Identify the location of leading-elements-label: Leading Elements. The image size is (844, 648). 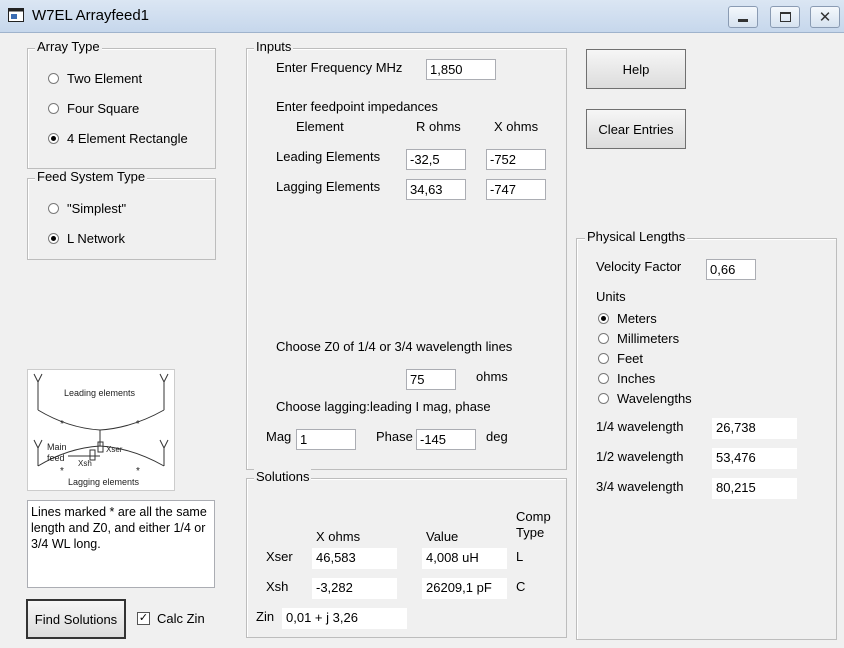
(328, 156).